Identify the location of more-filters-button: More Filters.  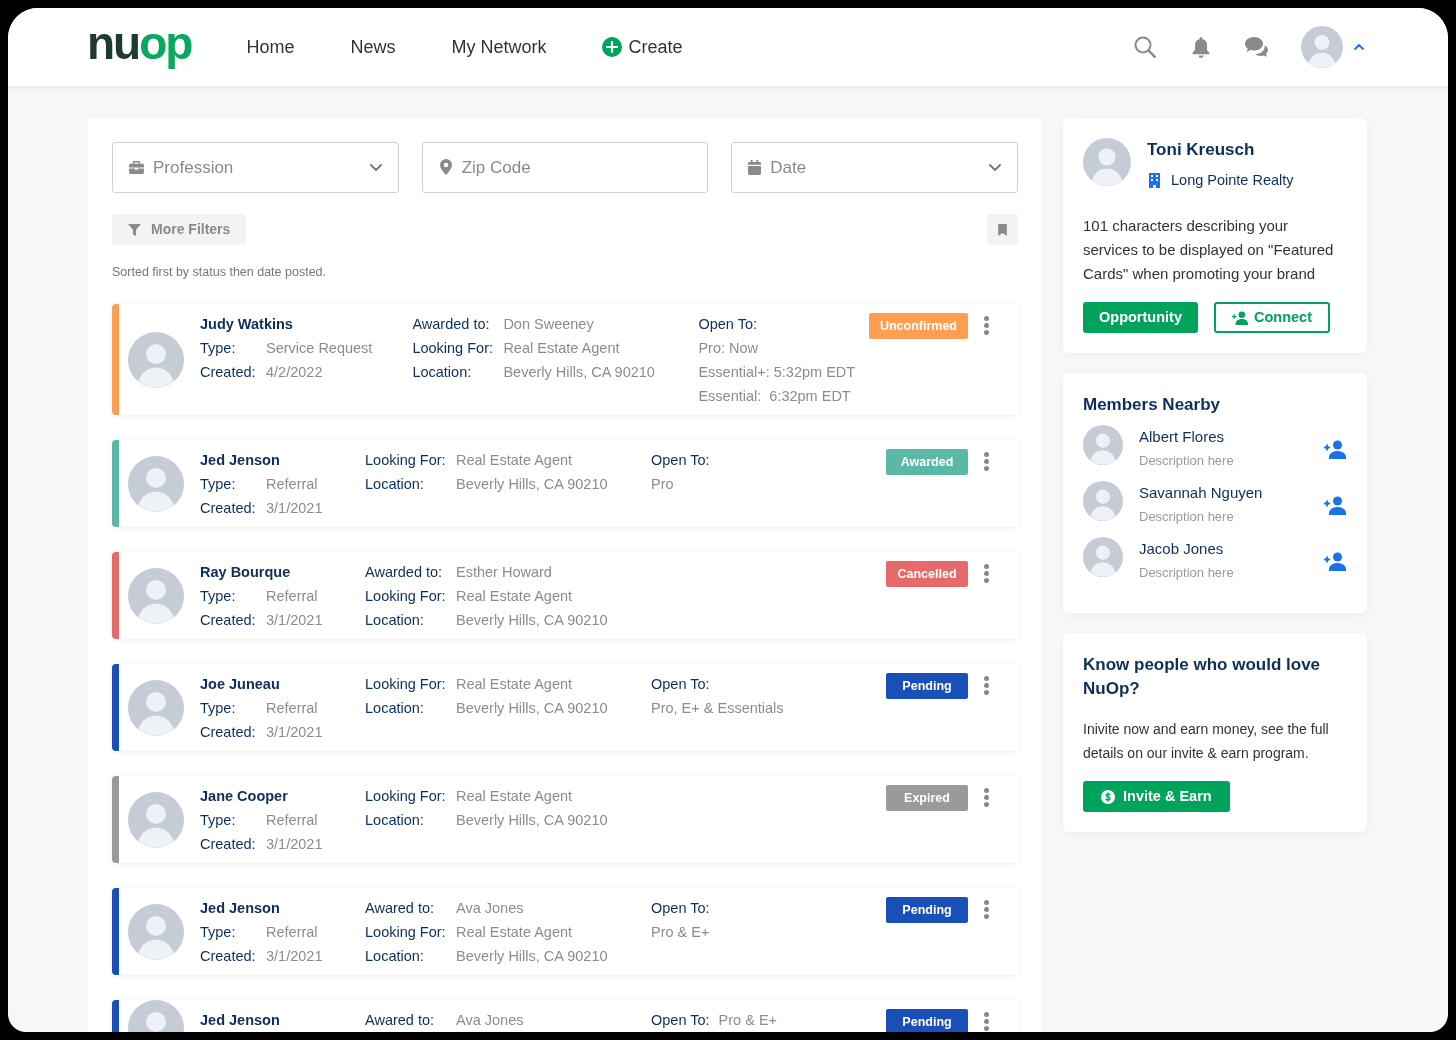
(179, 229).